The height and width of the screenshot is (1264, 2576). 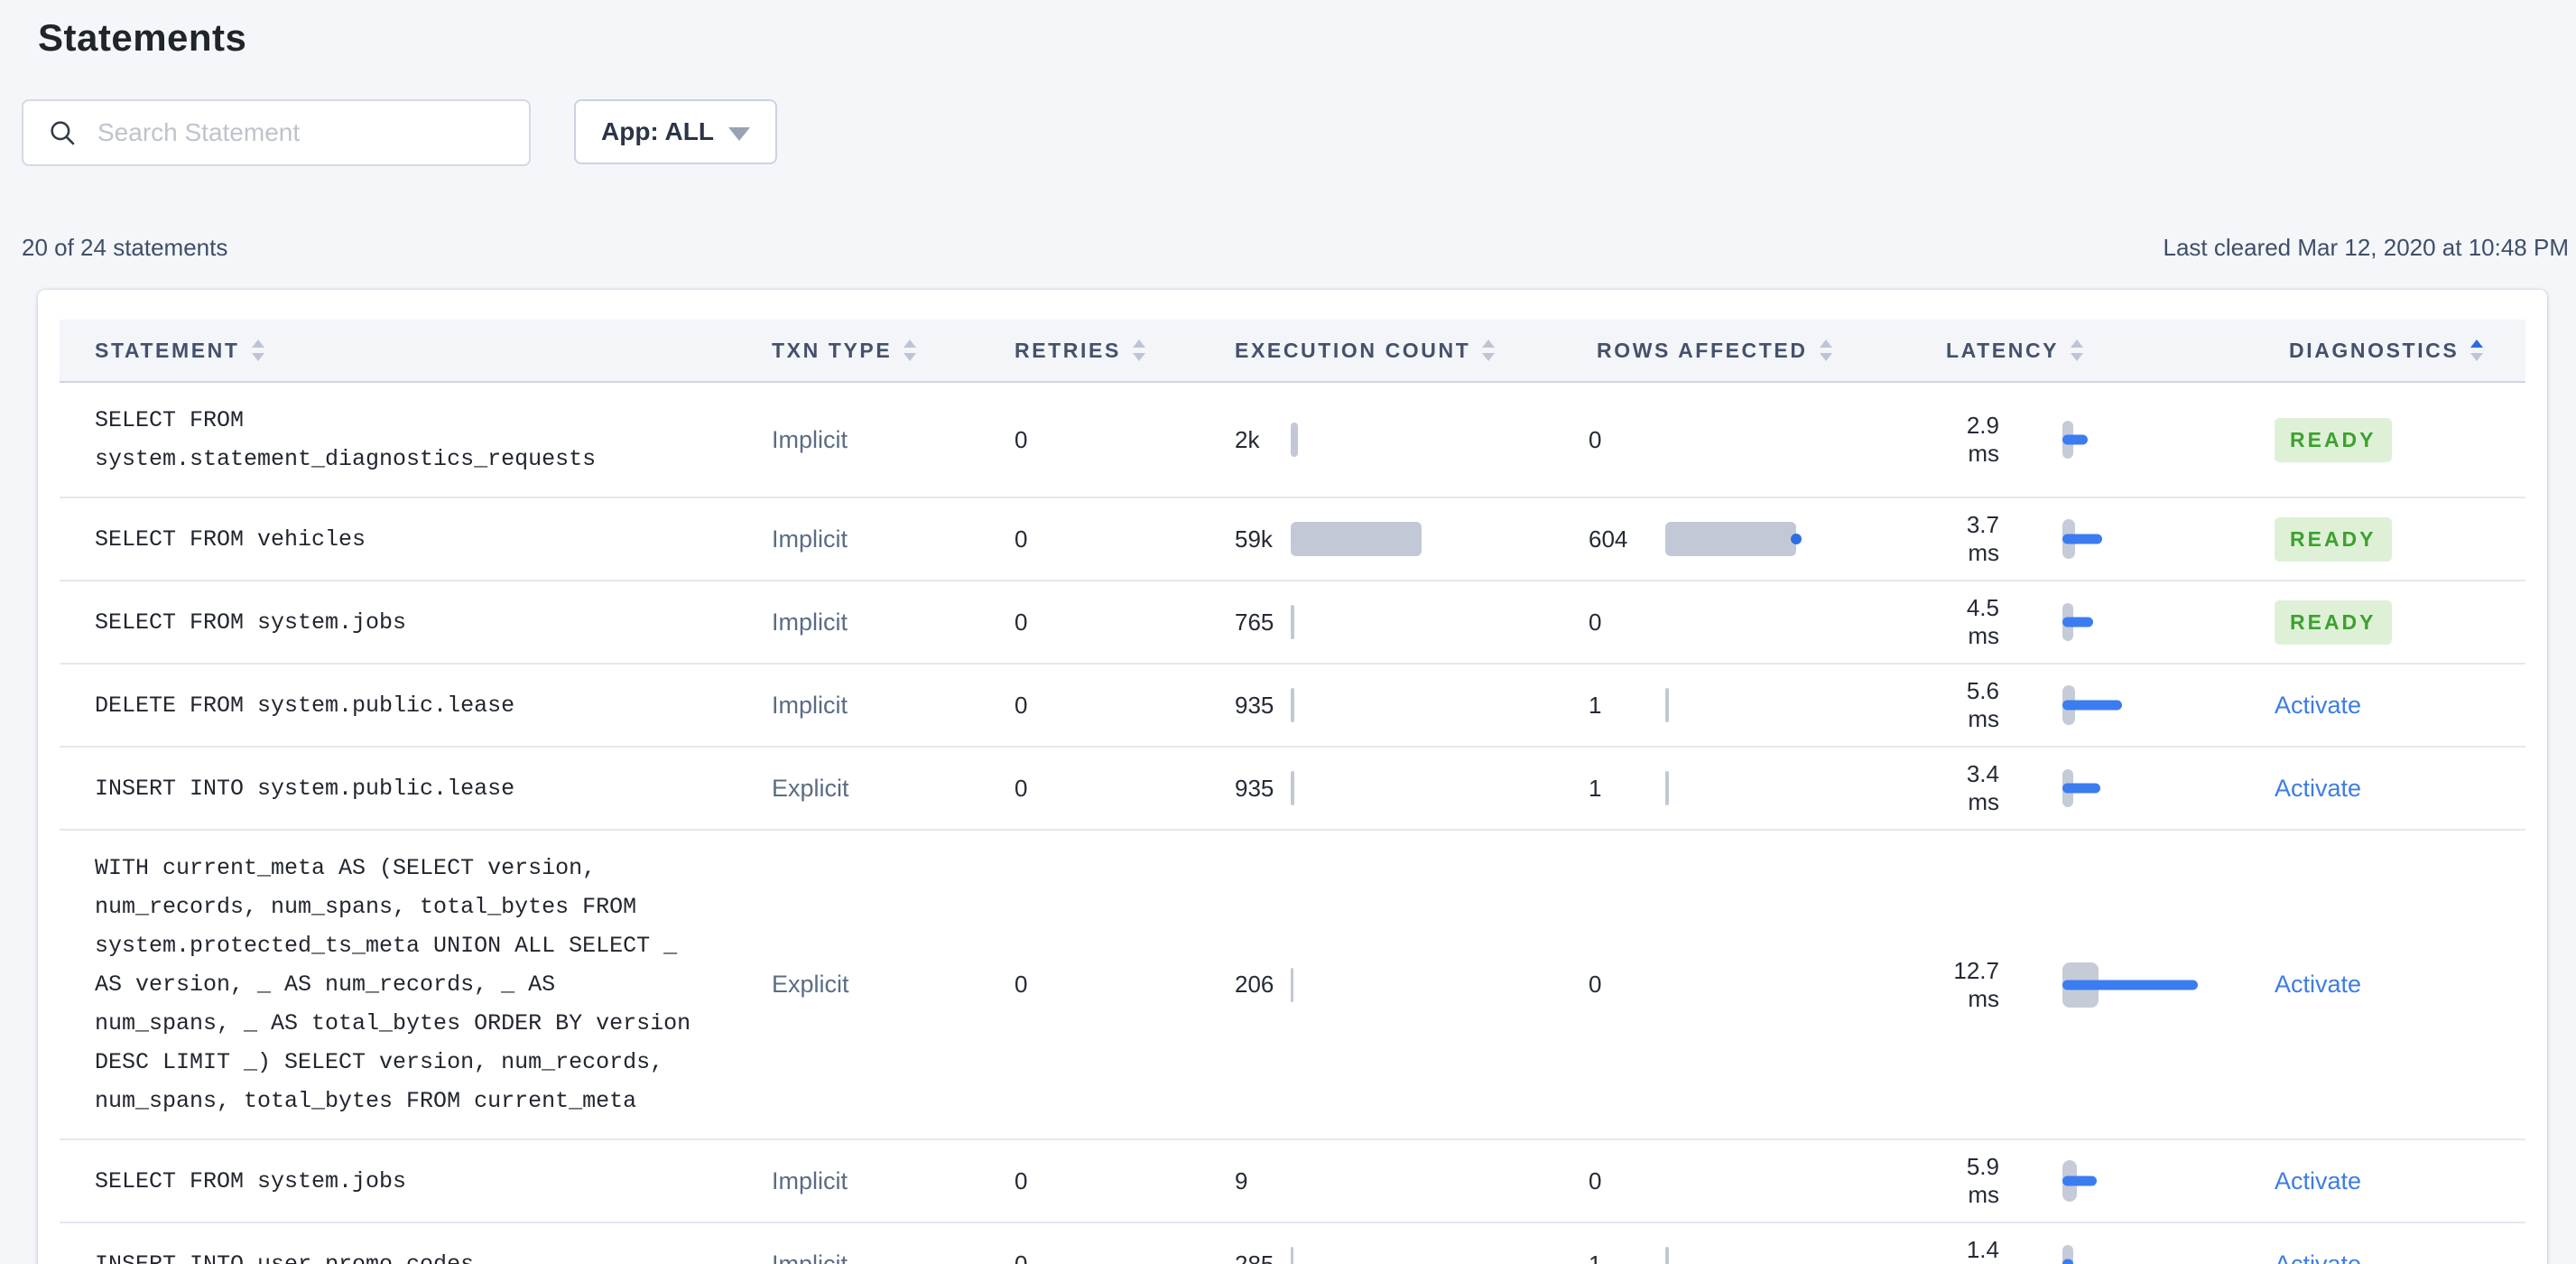 What do you see at coordinates (2400, 622) in the screenshot?
I see `diagnostics-cell: READY` at bounding box center [2400, 622].